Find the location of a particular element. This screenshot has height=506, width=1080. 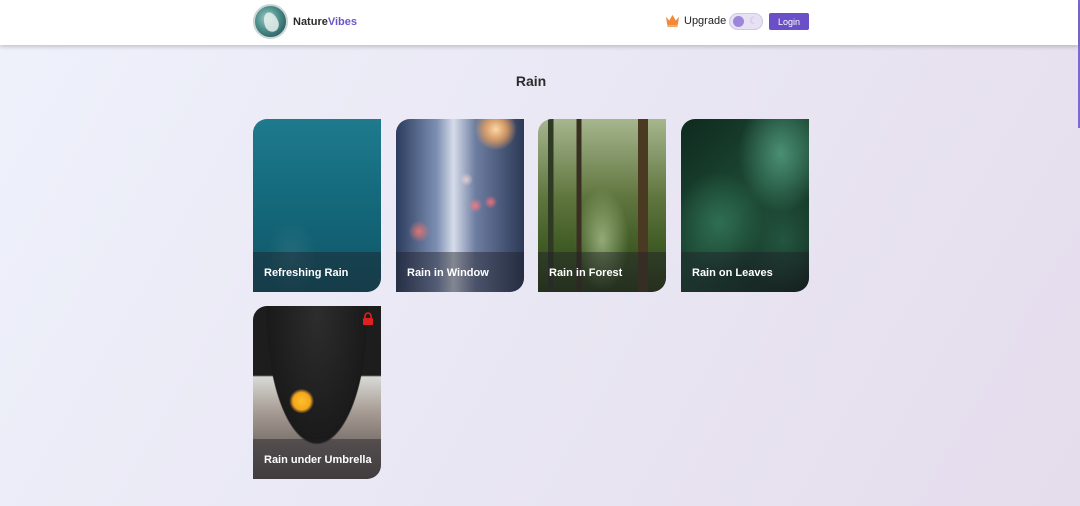

sound-card-rain-in-forest: Rain in Forest is located at coordinates (602, 205).